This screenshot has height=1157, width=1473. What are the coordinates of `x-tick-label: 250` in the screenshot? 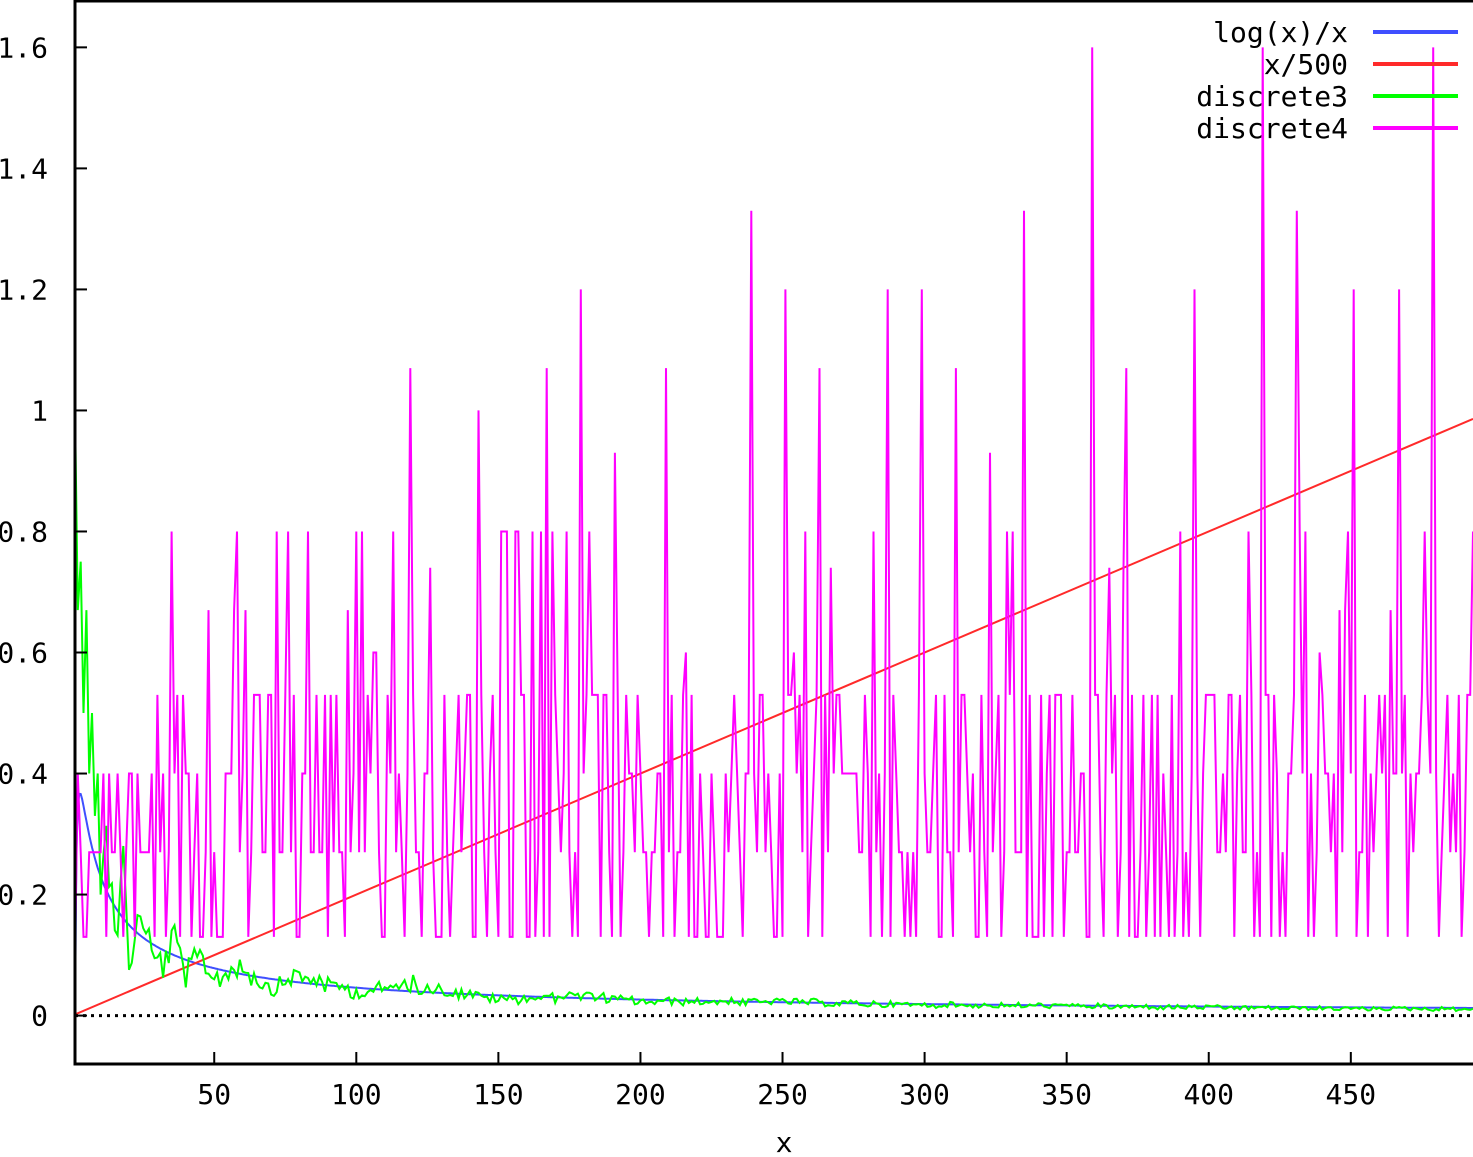 It's located at (782, 1094).